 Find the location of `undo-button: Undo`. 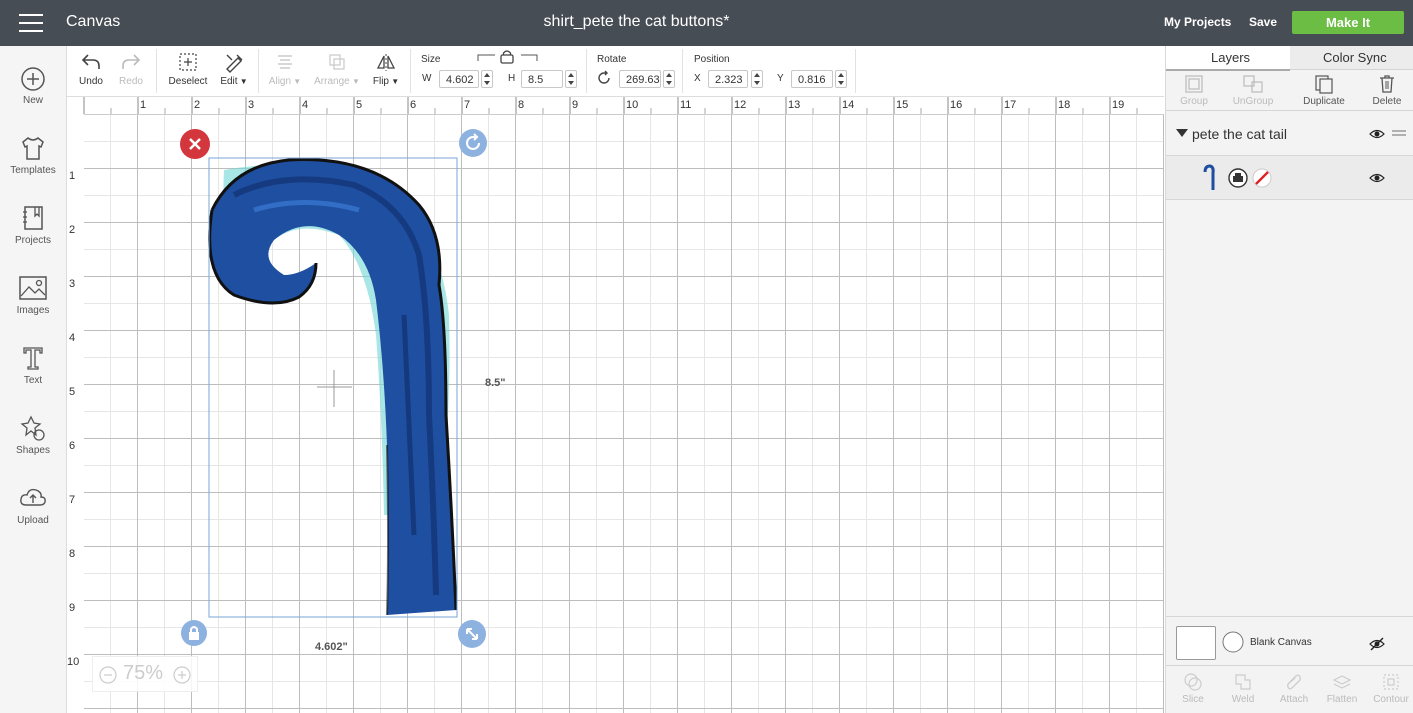

undo-button: Undo is located at coordinates (91, 69).